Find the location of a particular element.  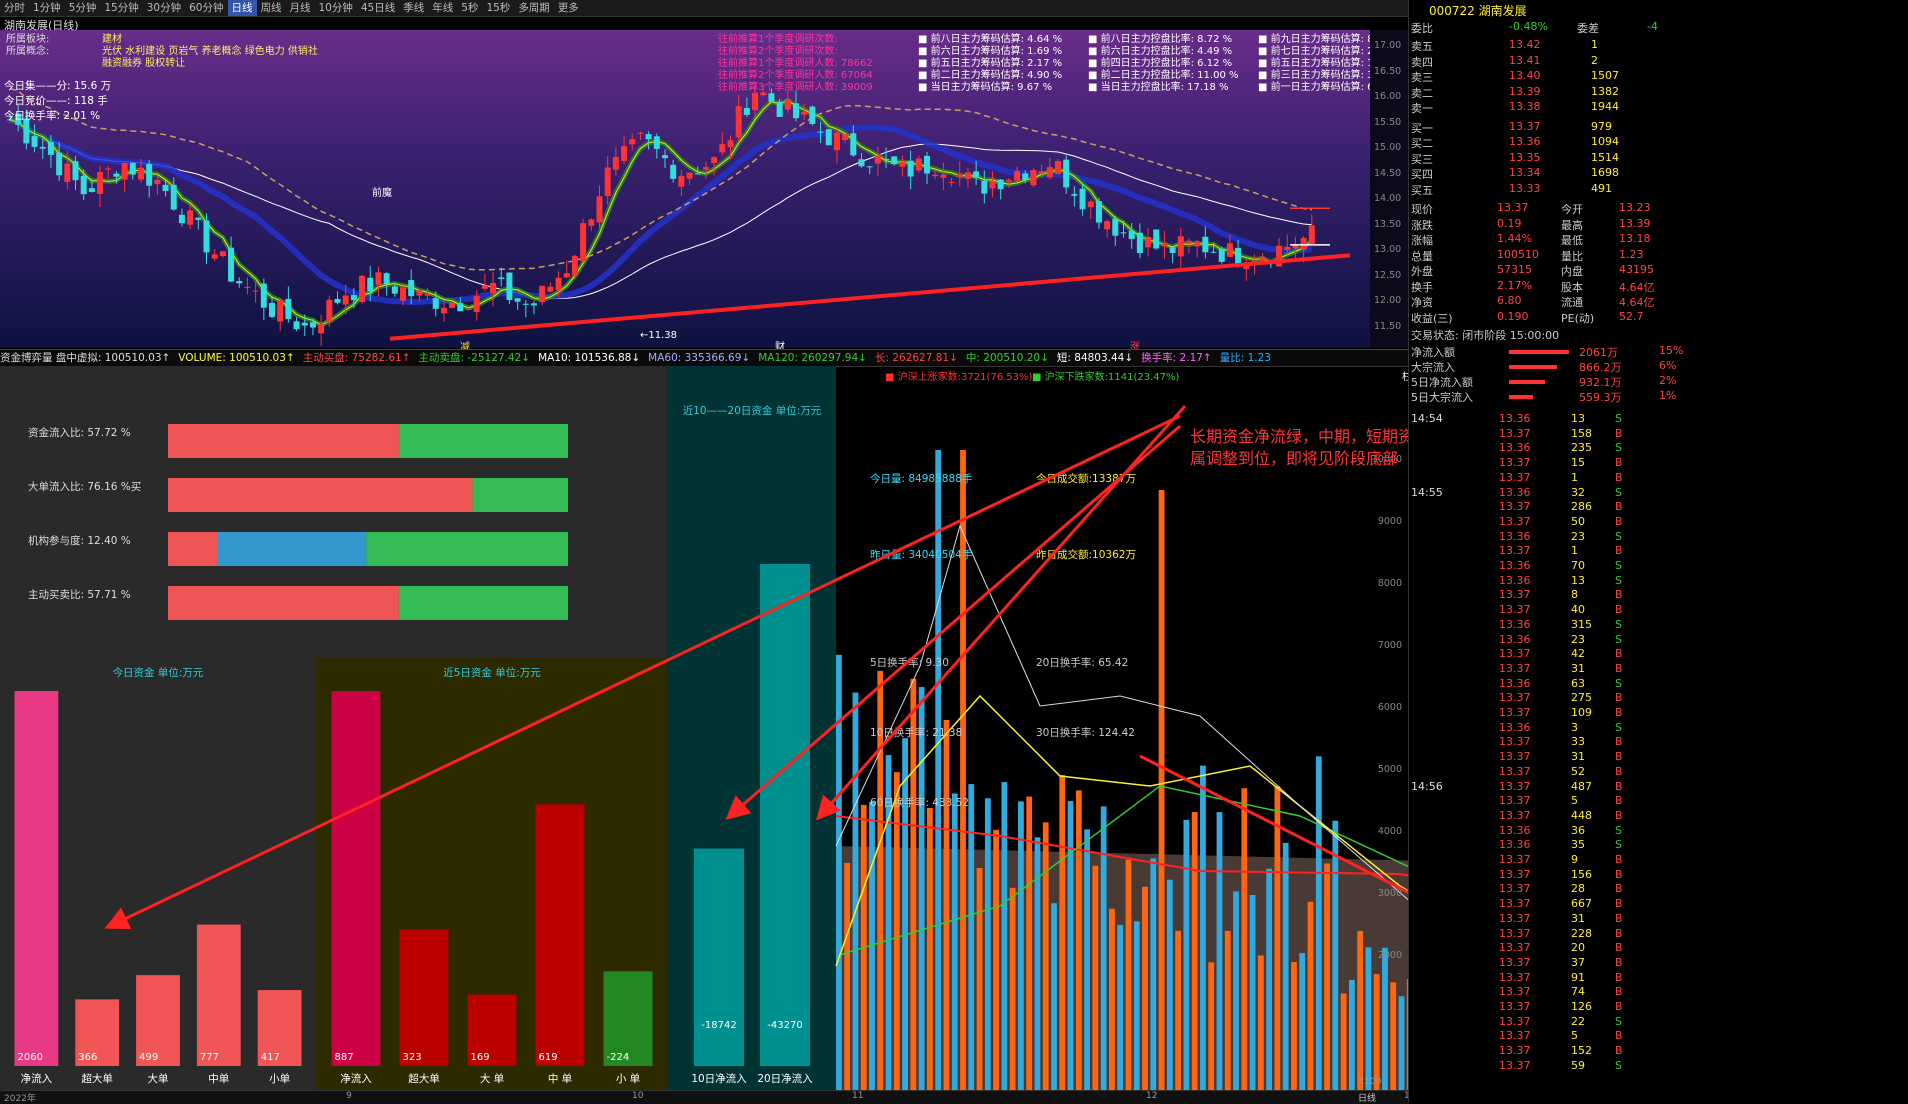

period-tab-8: 月线 is located at coordinates (300, 8).